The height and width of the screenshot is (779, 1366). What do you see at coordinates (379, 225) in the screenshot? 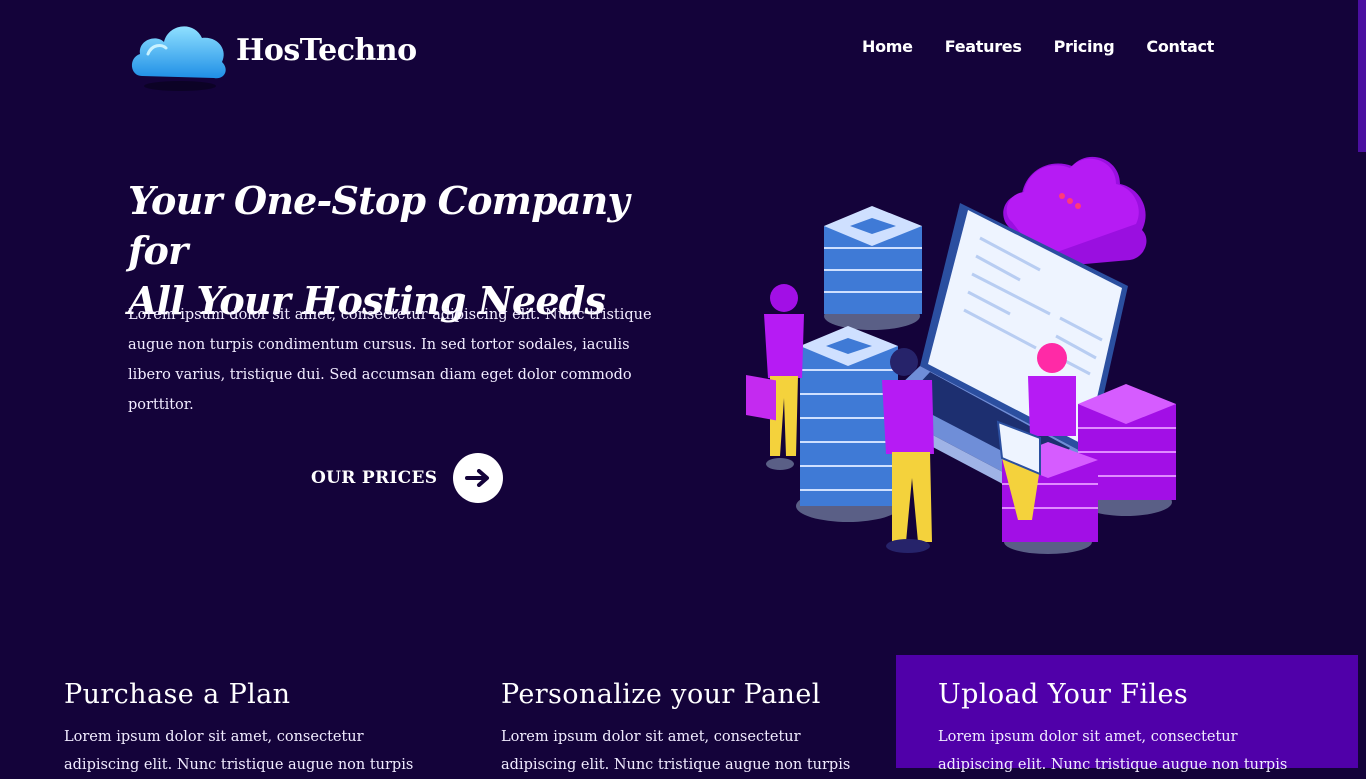
I see `hero-title-line-1: Your One-Stop Company for` at bounding box center [379, 225].